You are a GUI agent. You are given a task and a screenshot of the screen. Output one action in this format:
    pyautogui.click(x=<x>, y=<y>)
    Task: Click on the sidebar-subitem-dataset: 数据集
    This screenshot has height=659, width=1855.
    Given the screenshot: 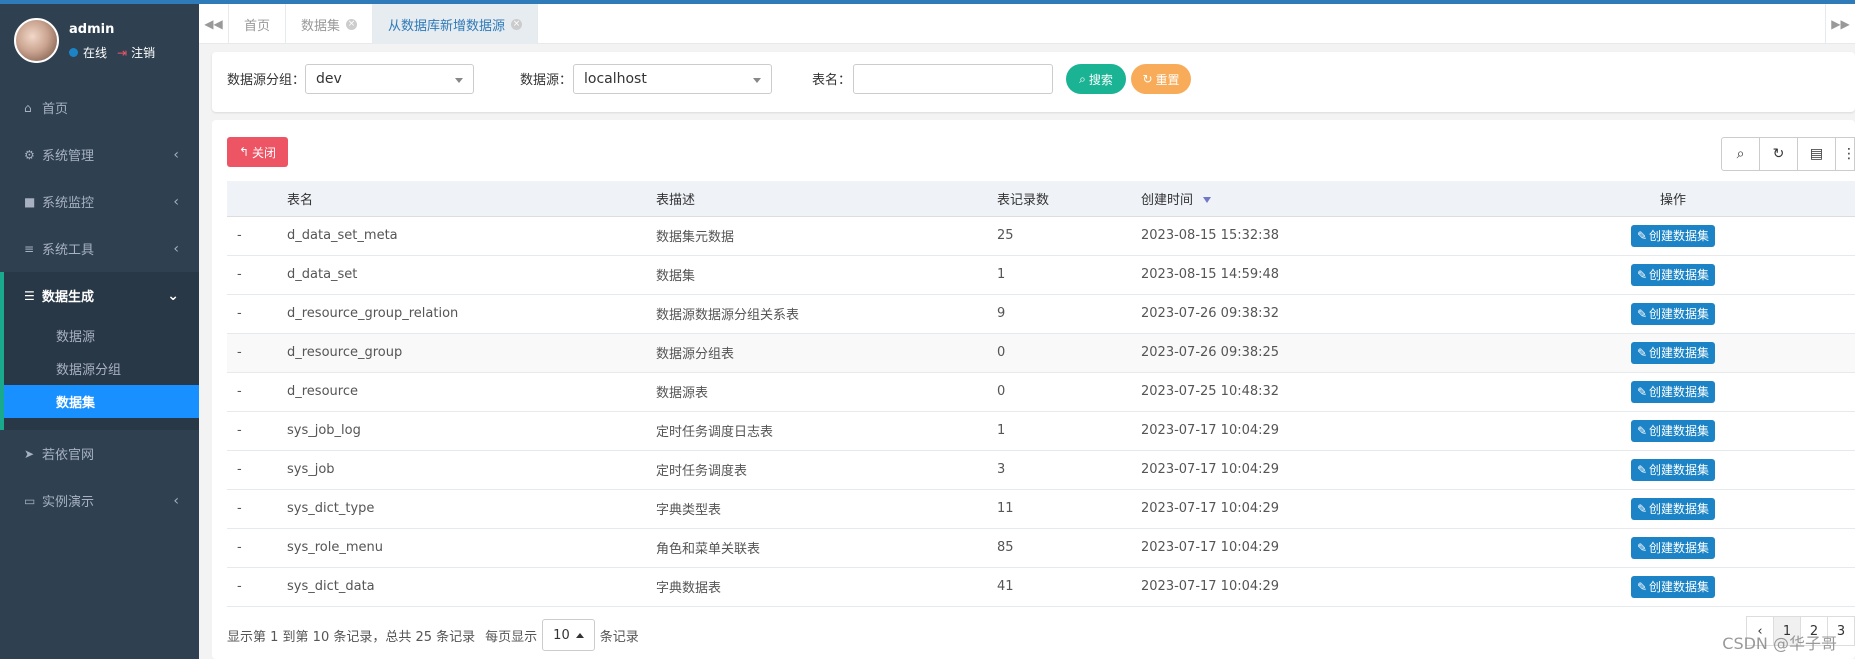 What is the action you would take?
    pyautogui.click(x=101, y=401)
    